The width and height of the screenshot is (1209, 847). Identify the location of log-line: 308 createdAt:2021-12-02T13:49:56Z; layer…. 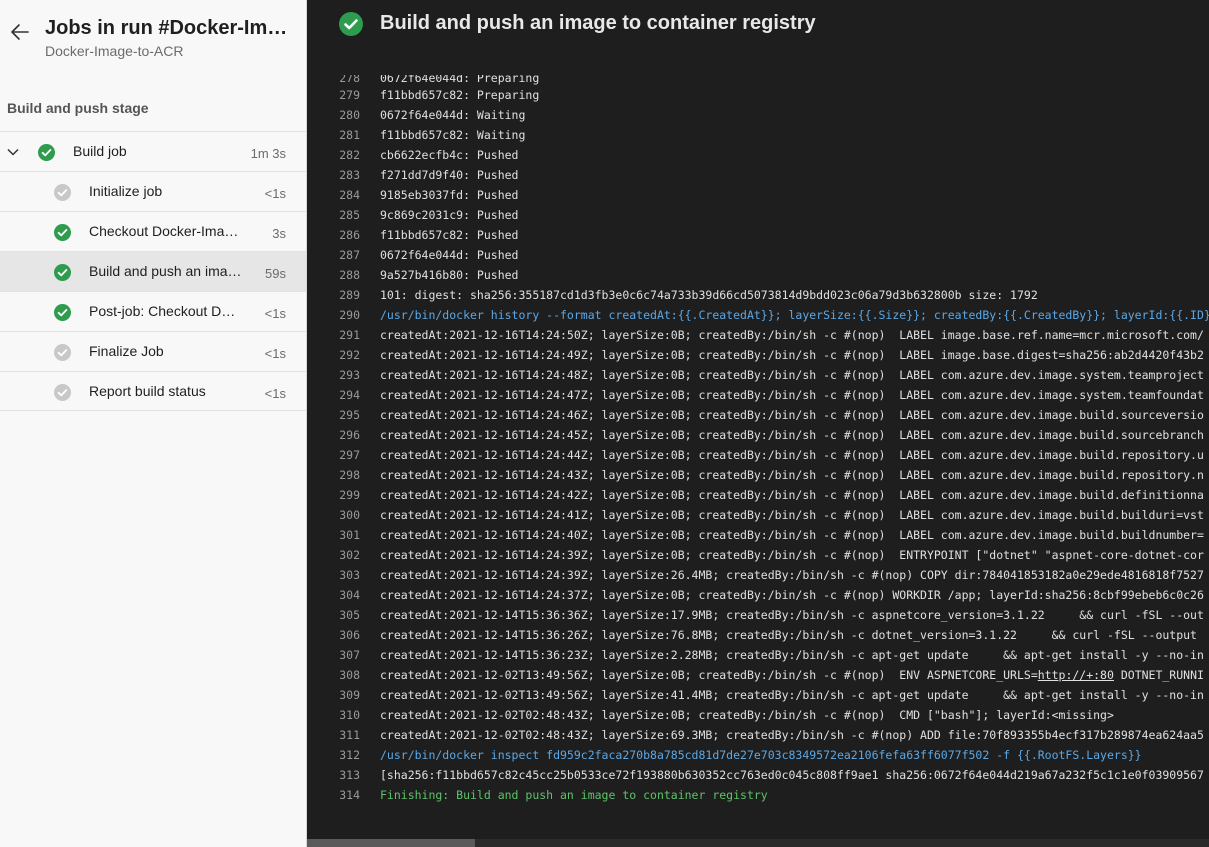
(758, 675).